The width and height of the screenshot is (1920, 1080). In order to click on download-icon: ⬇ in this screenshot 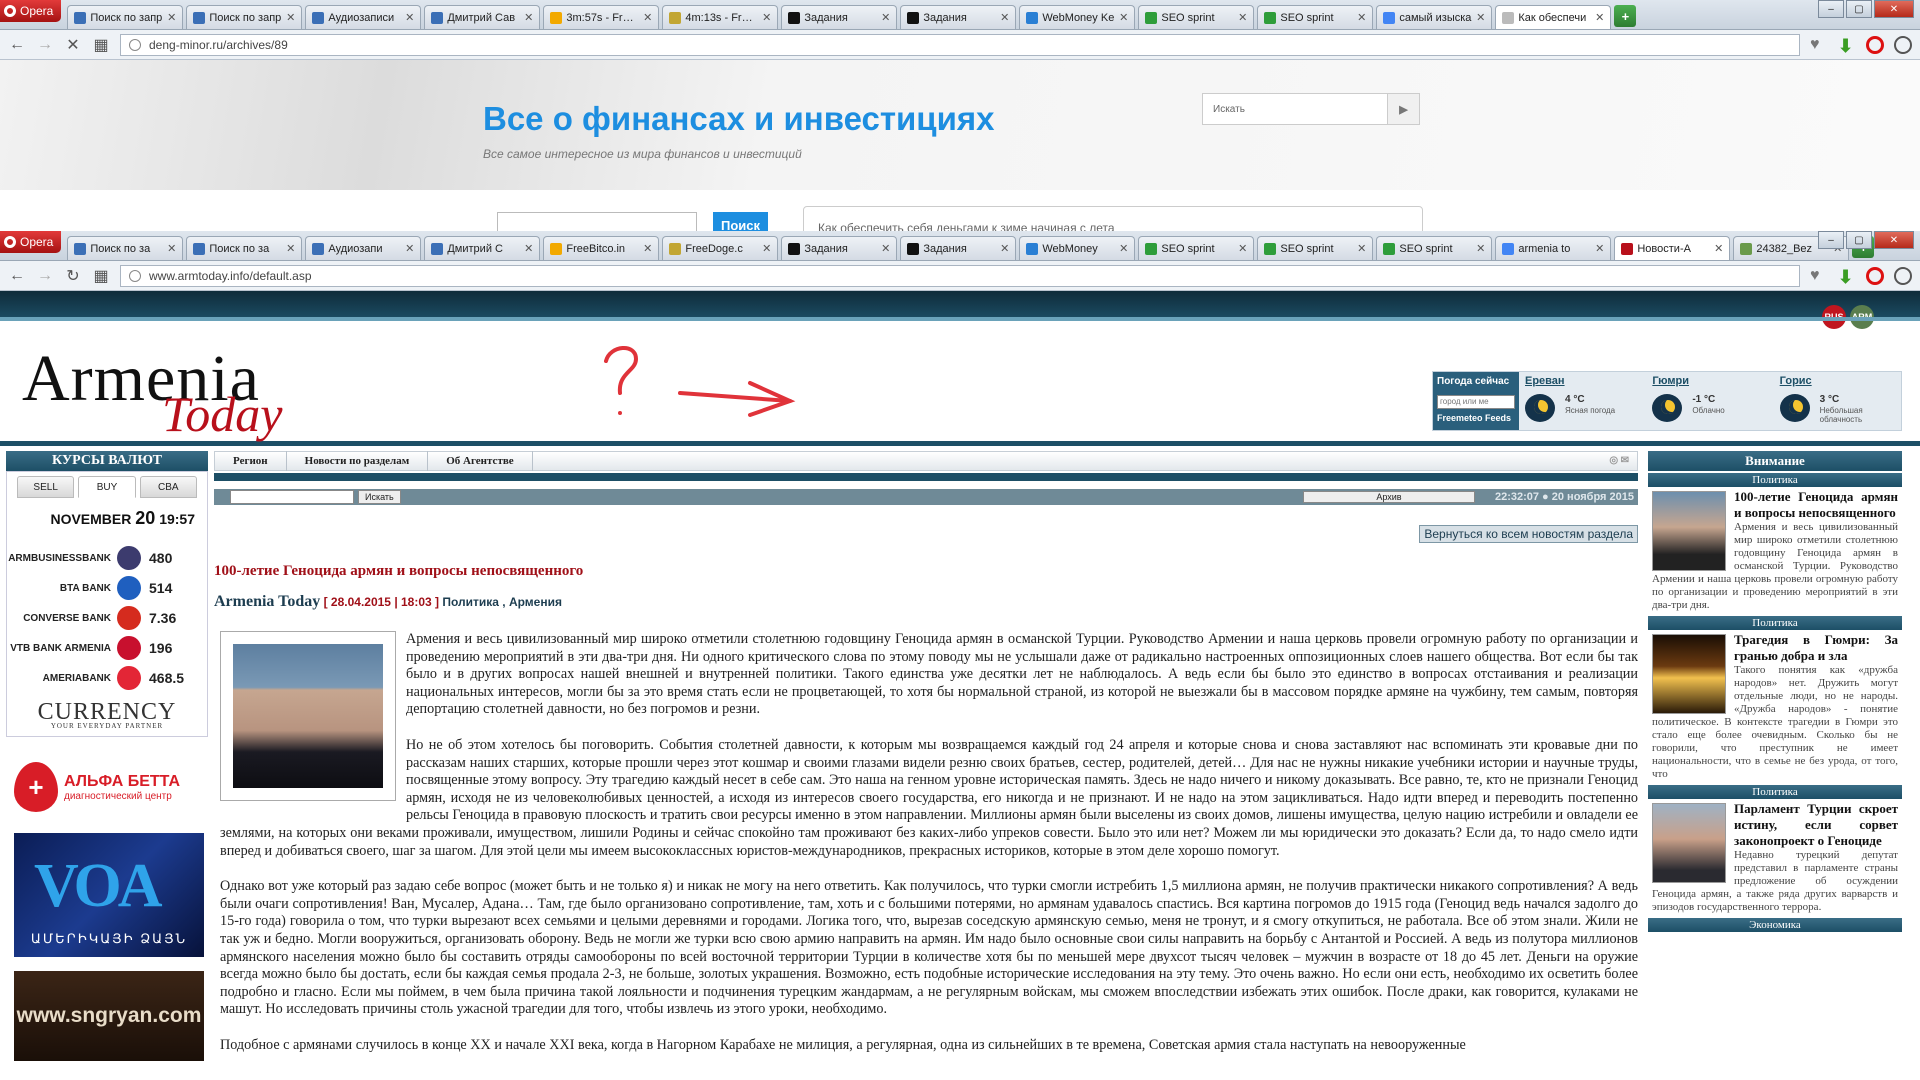, I will do `click(1847, 46)`.